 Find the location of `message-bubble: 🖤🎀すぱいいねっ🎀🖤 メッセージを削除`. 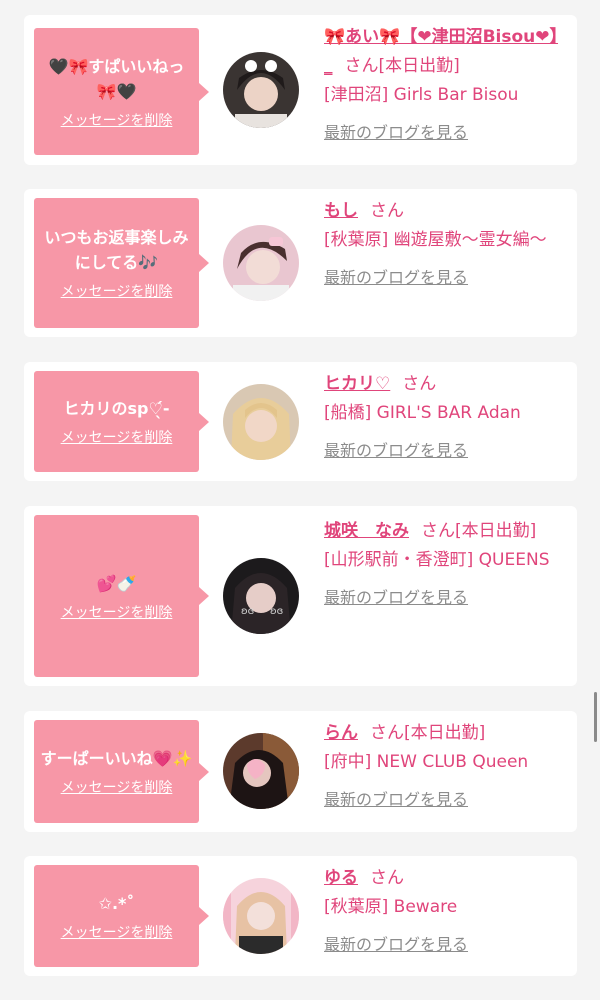

message-bubble: 🖤🎀すぱいいねっ🎀🖤 メッセージを削除 is located at coordinates (121, 91).